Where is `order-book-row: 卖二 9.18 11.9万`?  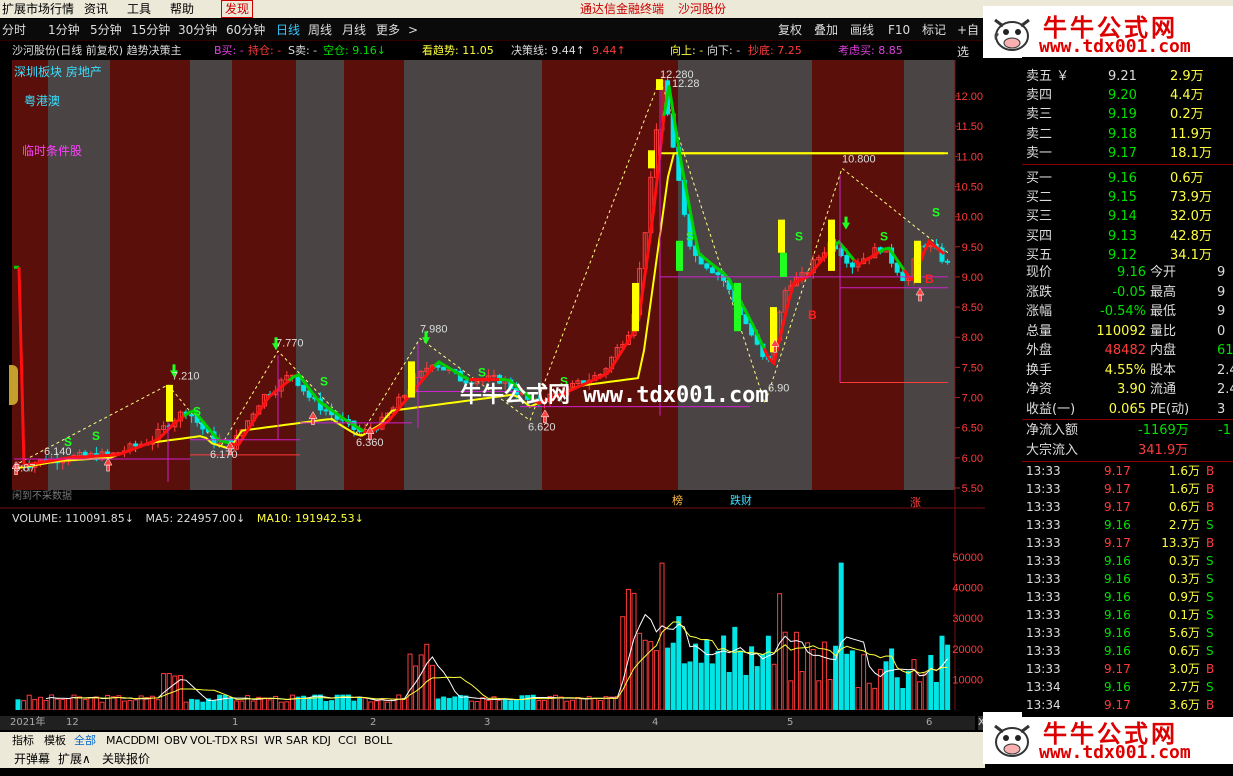 order-book-row: 卖二 9.18 11.9万 is located at coordinates (1127, 134).